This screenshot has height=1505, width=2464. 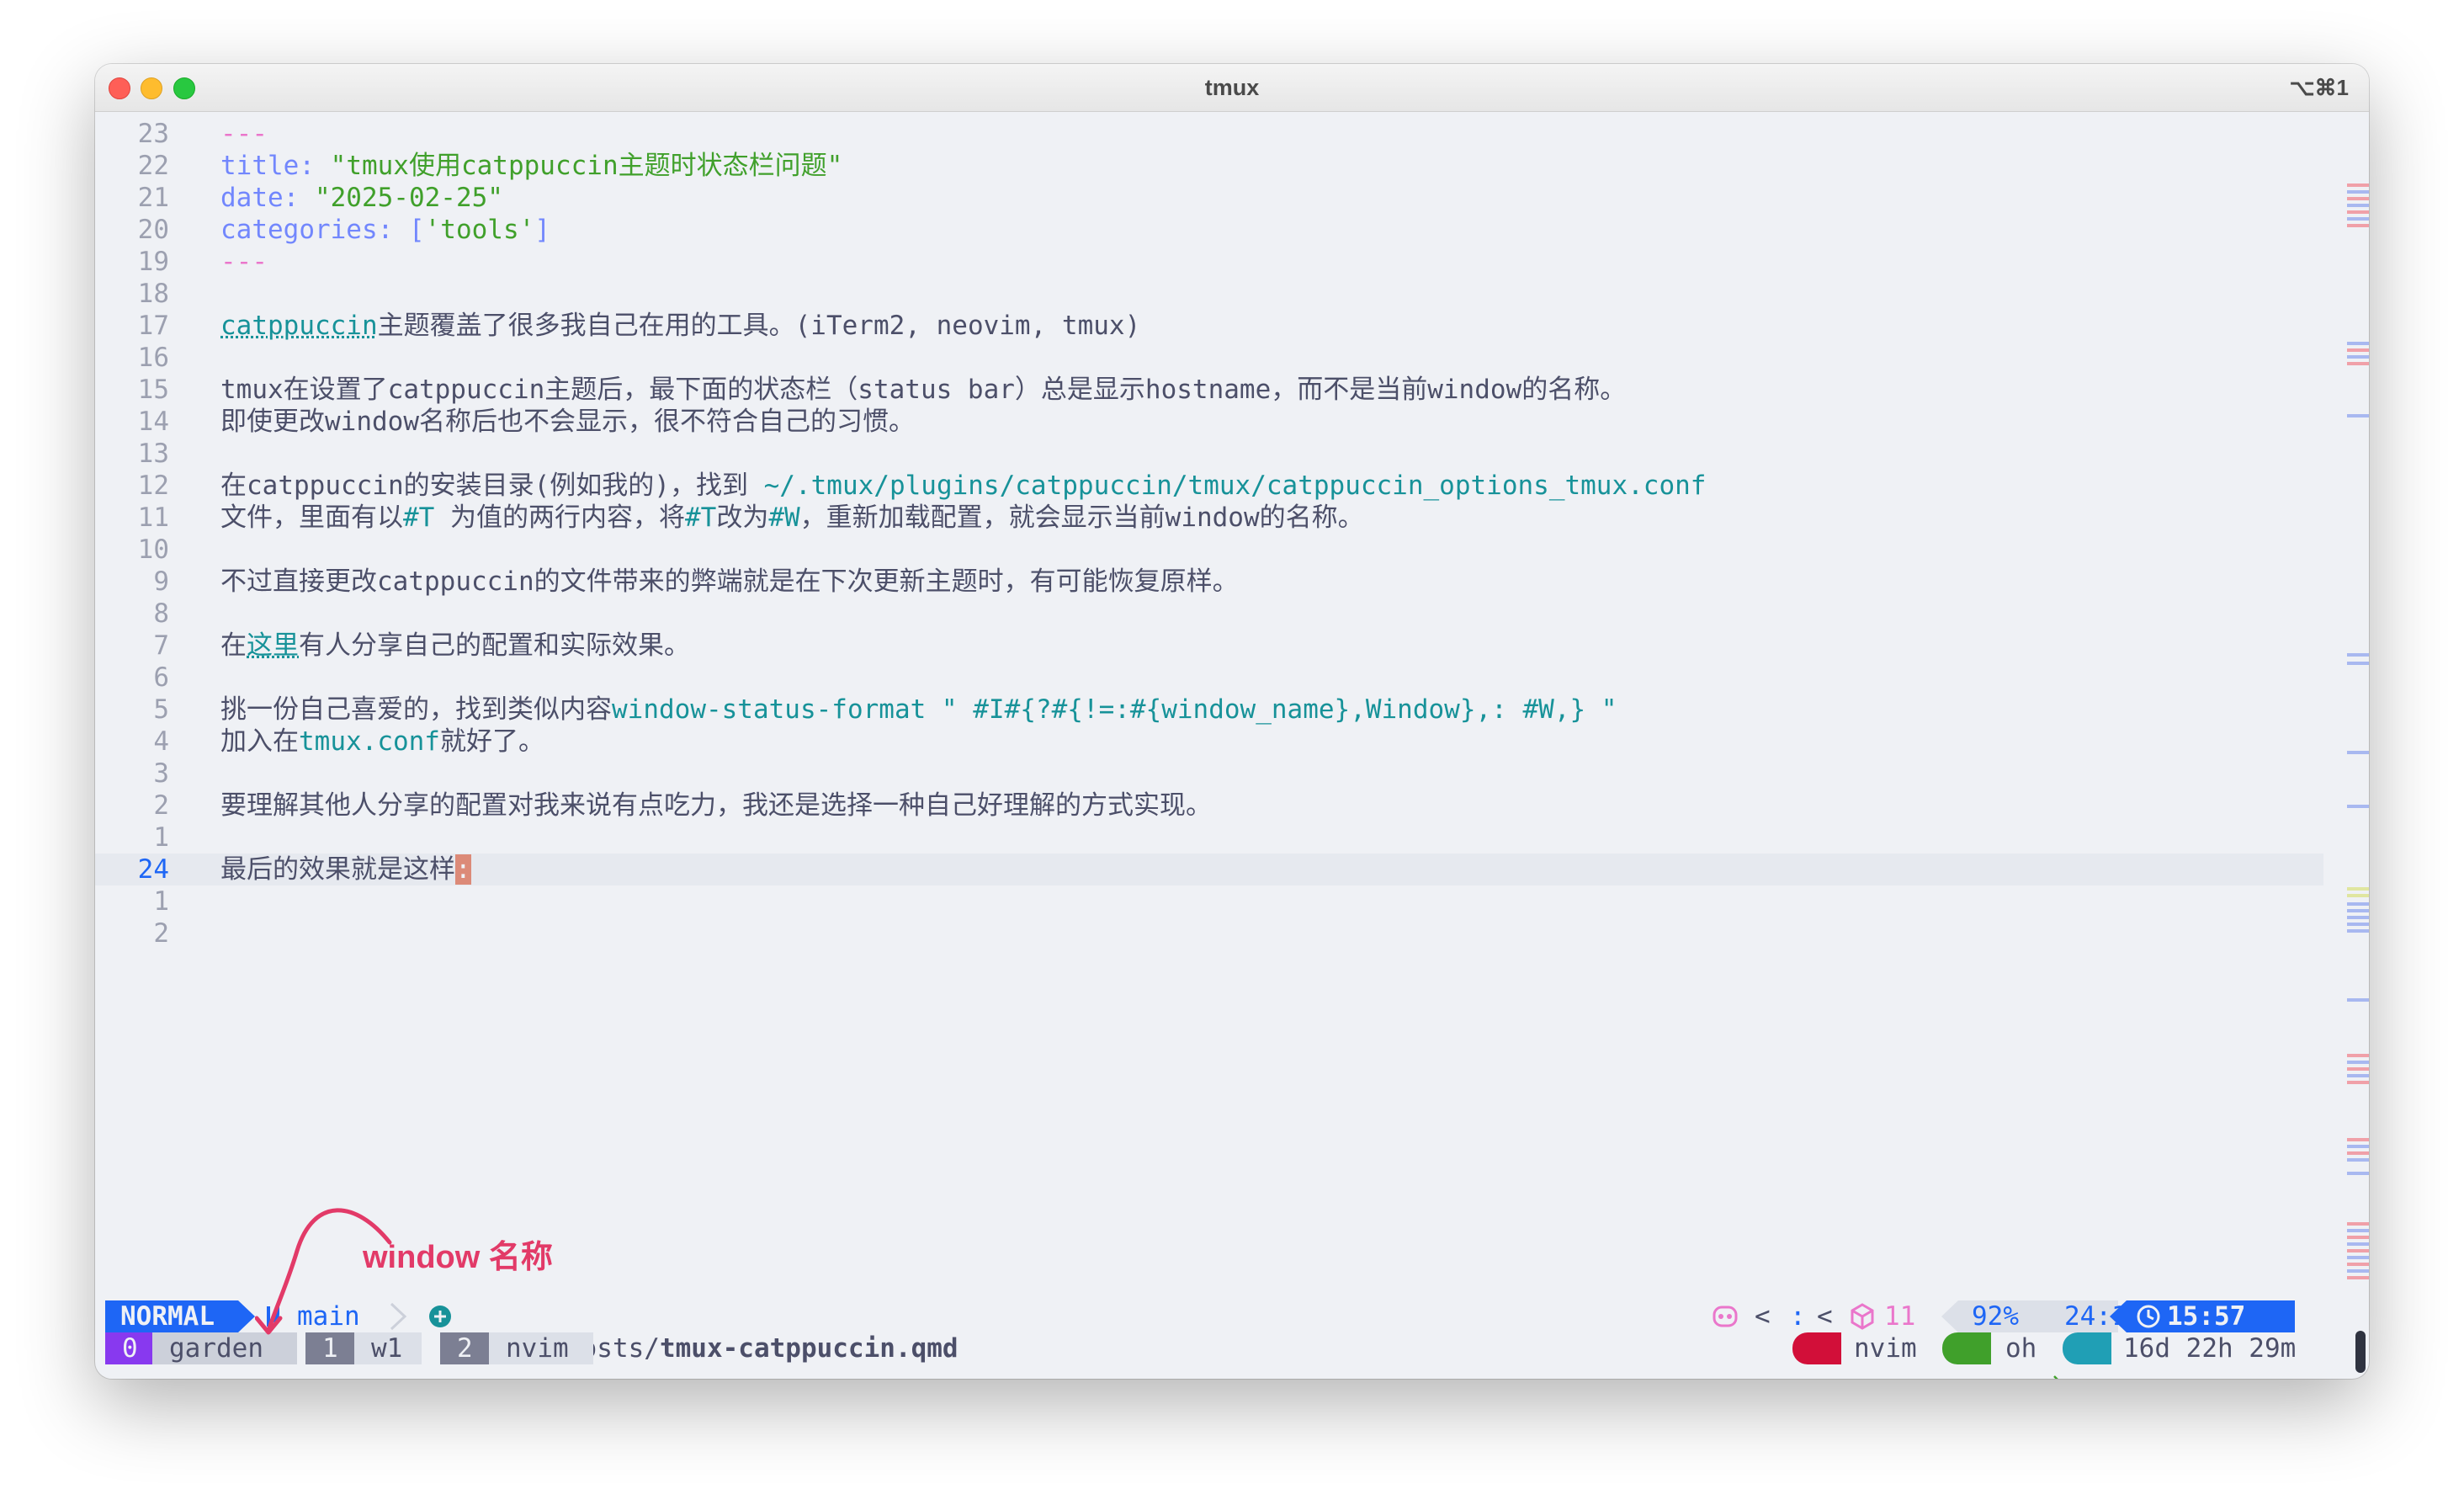 What do you see at coordinates (1209, 550) in the screenshot?
I see `editor-line: 10` at bounding box center [1209, 550].